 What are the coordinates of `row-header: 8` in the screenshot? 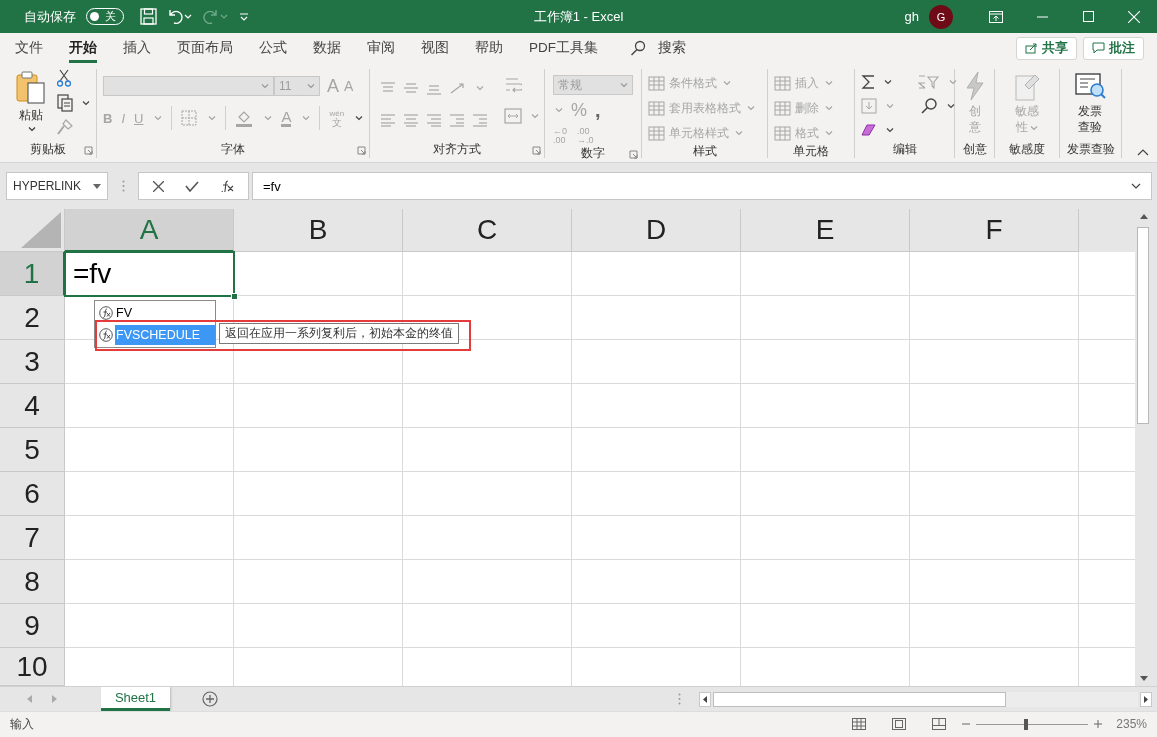 It's located at (32, 582).